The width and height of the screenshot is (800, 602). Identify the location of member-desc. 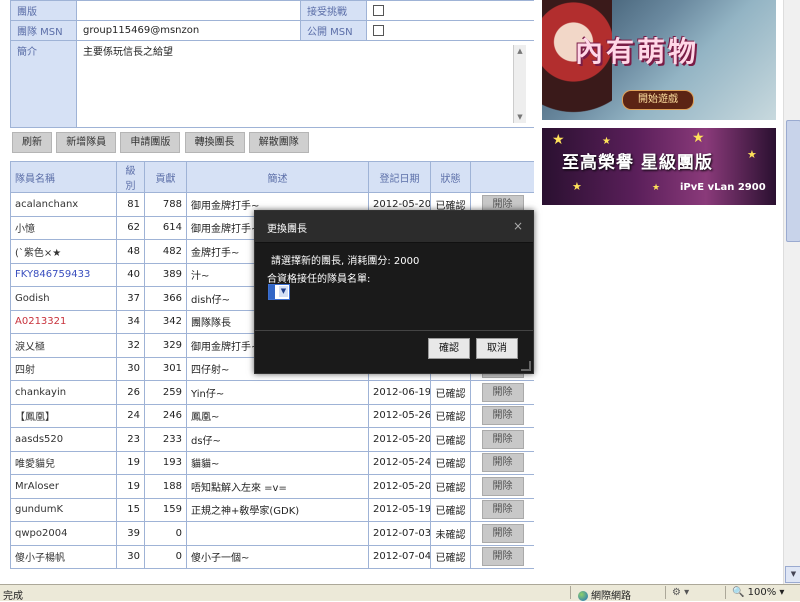
(277, 533).